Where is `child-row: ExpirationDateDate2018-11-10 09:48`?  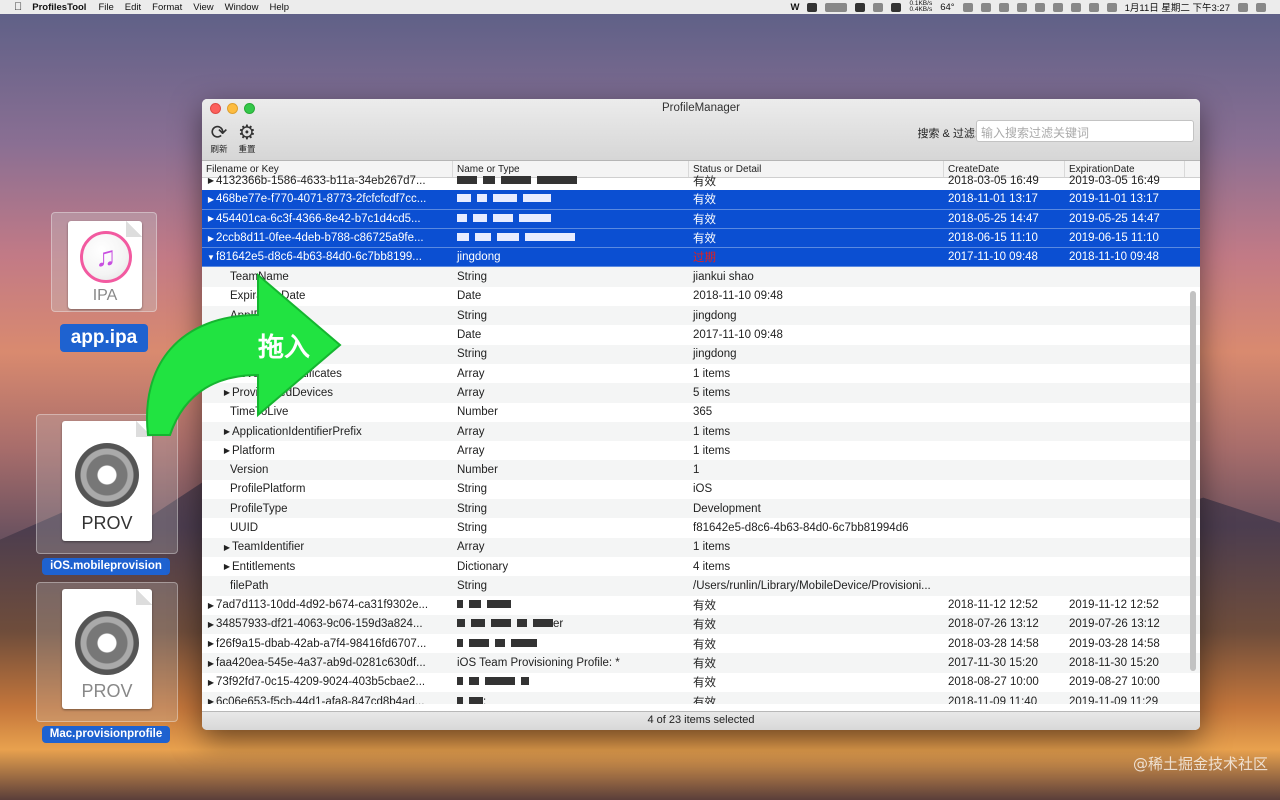 child-row: ExpirationDateDate2018-11-10 09:48 is located at coordinates (701, 296).